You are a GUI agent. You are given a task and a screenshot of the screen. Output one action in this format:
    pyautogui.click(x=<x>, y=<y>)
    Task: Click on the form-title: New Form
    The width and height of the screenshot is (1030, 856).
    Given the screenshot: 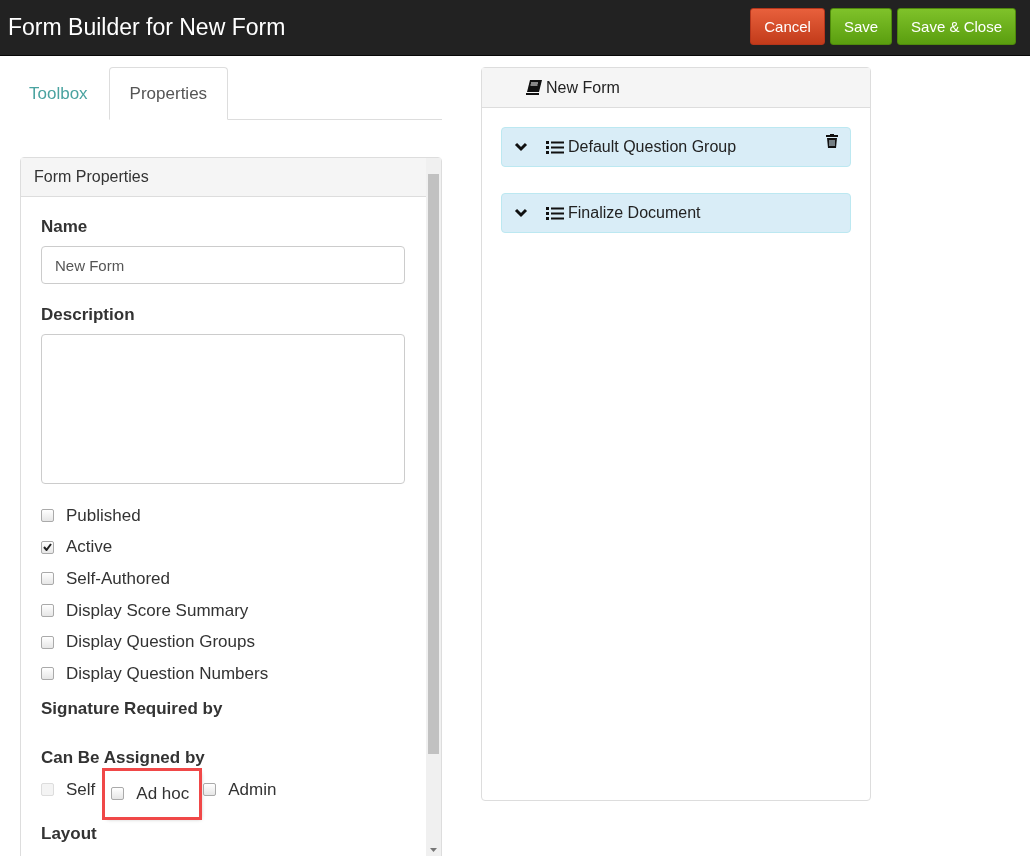 What is the action you would take?
    pyautogui.click(x=583, y=87)
    